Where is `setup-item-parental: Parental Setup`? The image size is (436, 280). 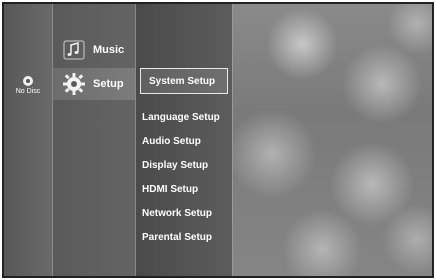 setup-item-parental: Parental Setup is located at coordinates (177, 237).